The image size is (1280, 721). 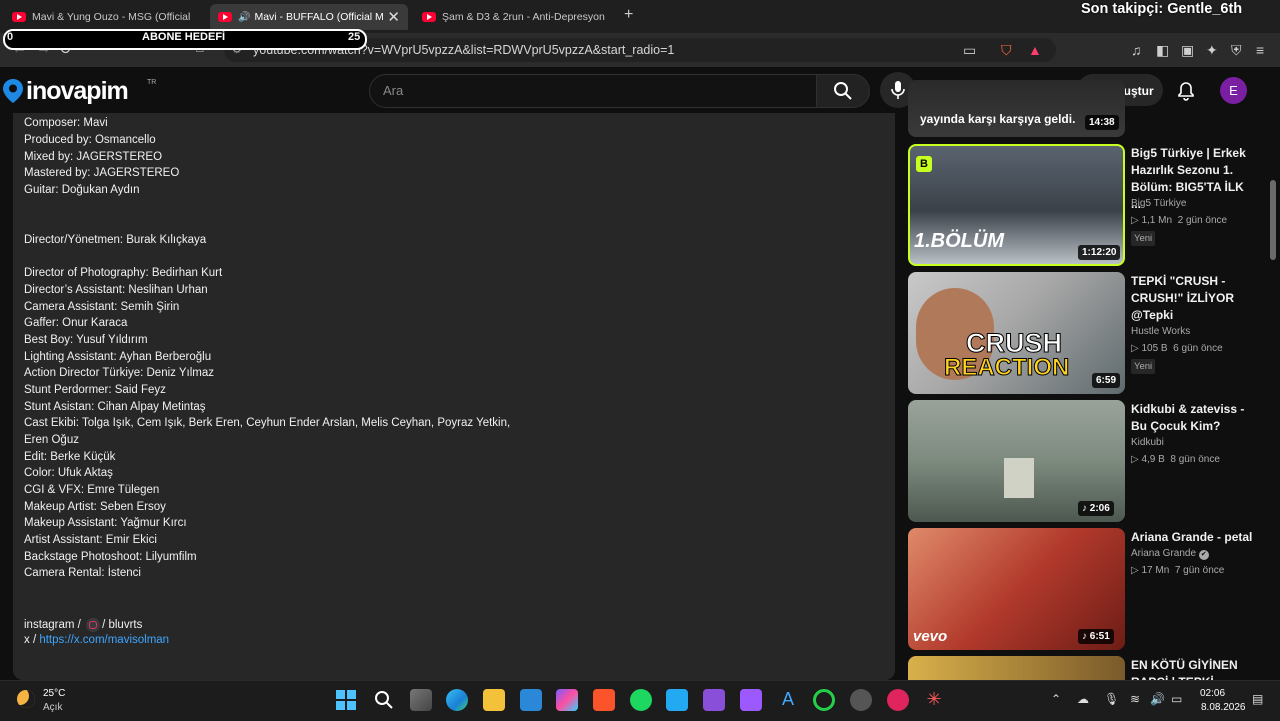 I want to click on clock-date: 8.08.2026, so click(x=1223, y=707).